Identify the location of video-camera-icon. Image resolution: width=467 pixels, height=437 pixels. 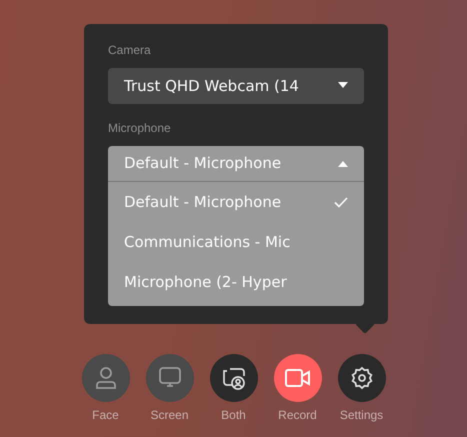
(297, 378).